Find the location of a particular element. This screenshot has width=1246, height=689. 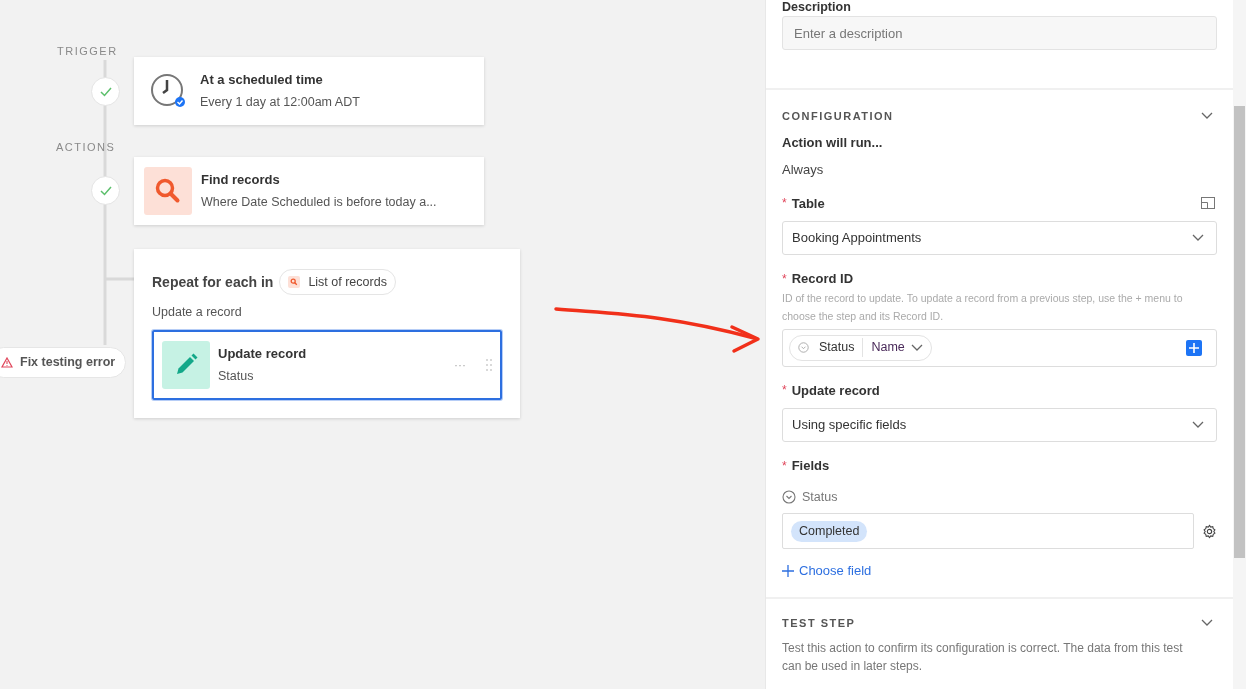

record-id-input: Status Name is located at coordinates (999, 347).